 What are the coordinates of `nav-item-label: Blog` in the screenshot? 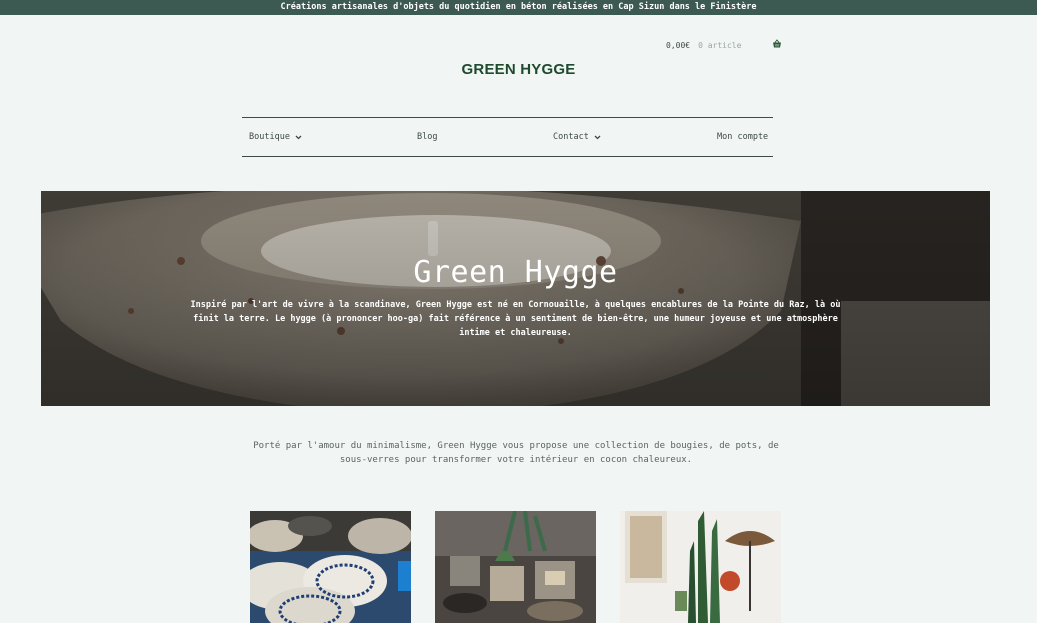 It's located at (427, 137).